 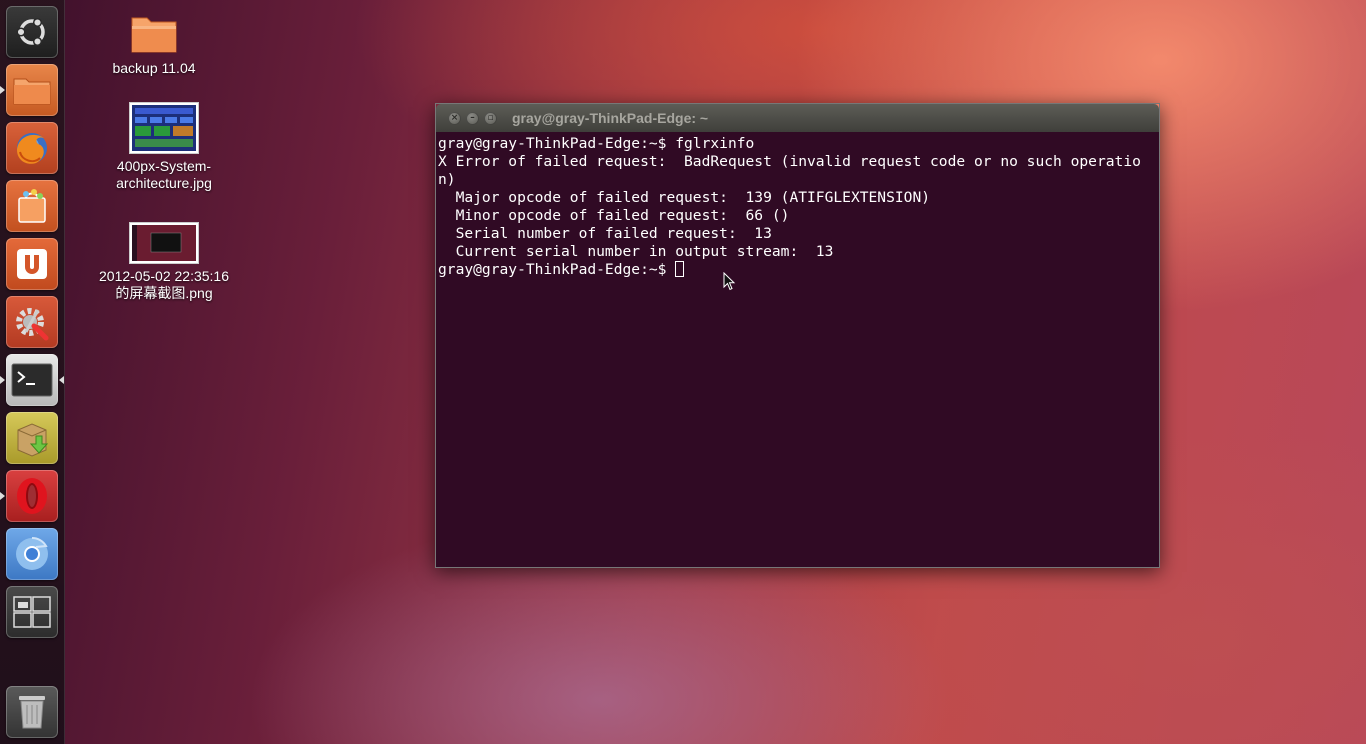 I want to click on chromium-icon, so click(x=32, y=553).